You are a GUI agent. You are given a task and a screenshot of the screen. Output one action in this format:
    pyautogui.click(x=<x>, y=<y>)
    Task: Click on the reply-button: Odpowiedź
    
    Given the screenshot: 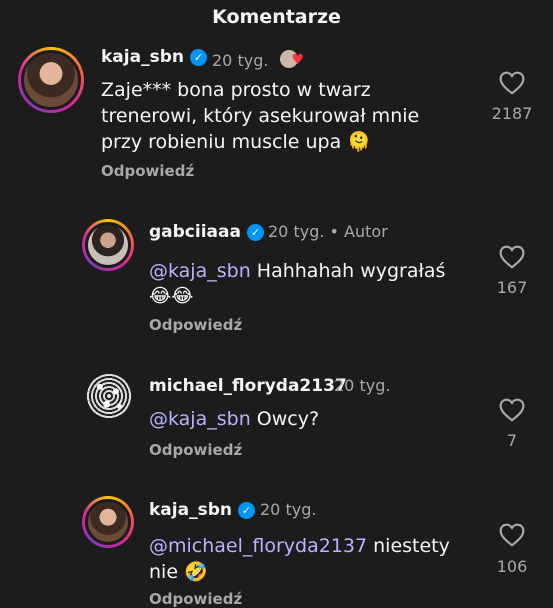 What is the action you would take?
    pyautogui.click(x=195, y=599)
    